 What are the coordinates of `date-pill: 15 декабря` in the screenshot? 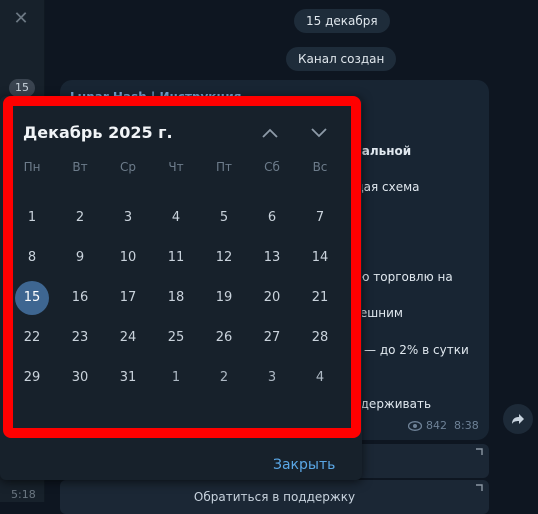 It's located at (342, 21).